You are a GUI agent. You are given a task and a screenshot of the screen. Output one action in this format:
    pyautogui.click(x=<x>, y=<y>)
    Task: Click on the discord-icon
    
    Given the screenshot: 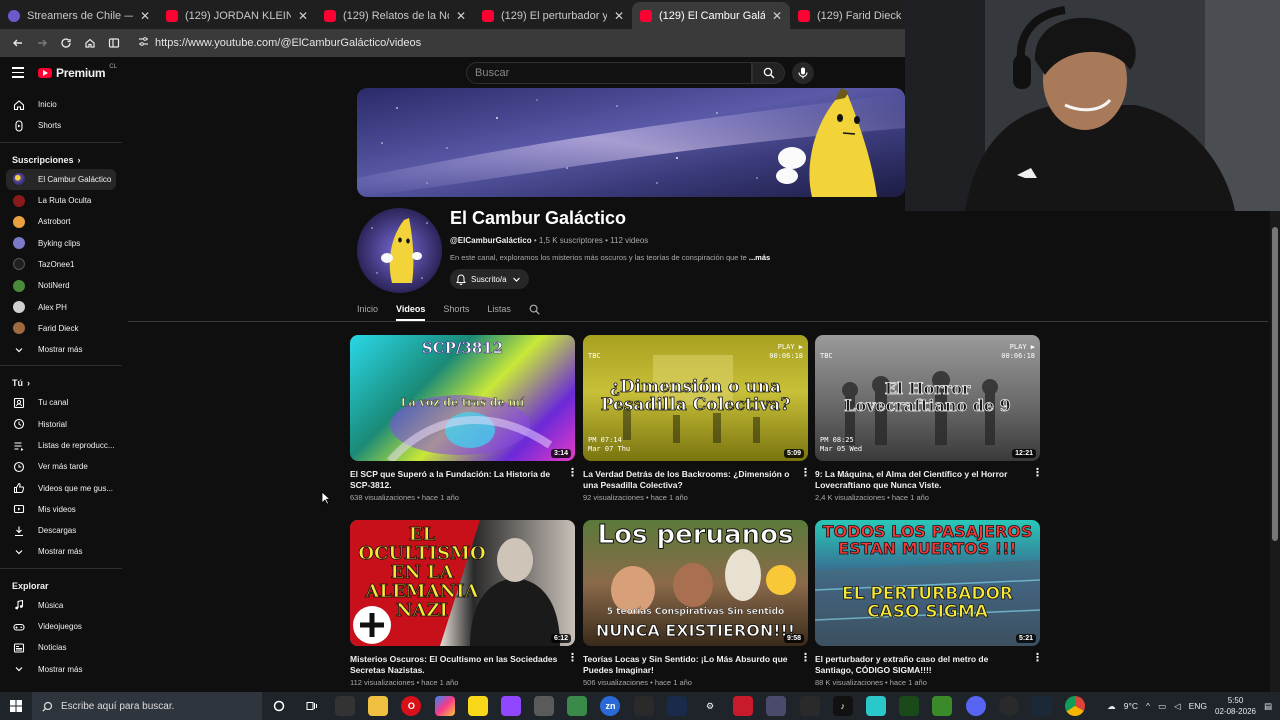 What is the action you would take?
    pyautogui.click(x=975, y=706)
    